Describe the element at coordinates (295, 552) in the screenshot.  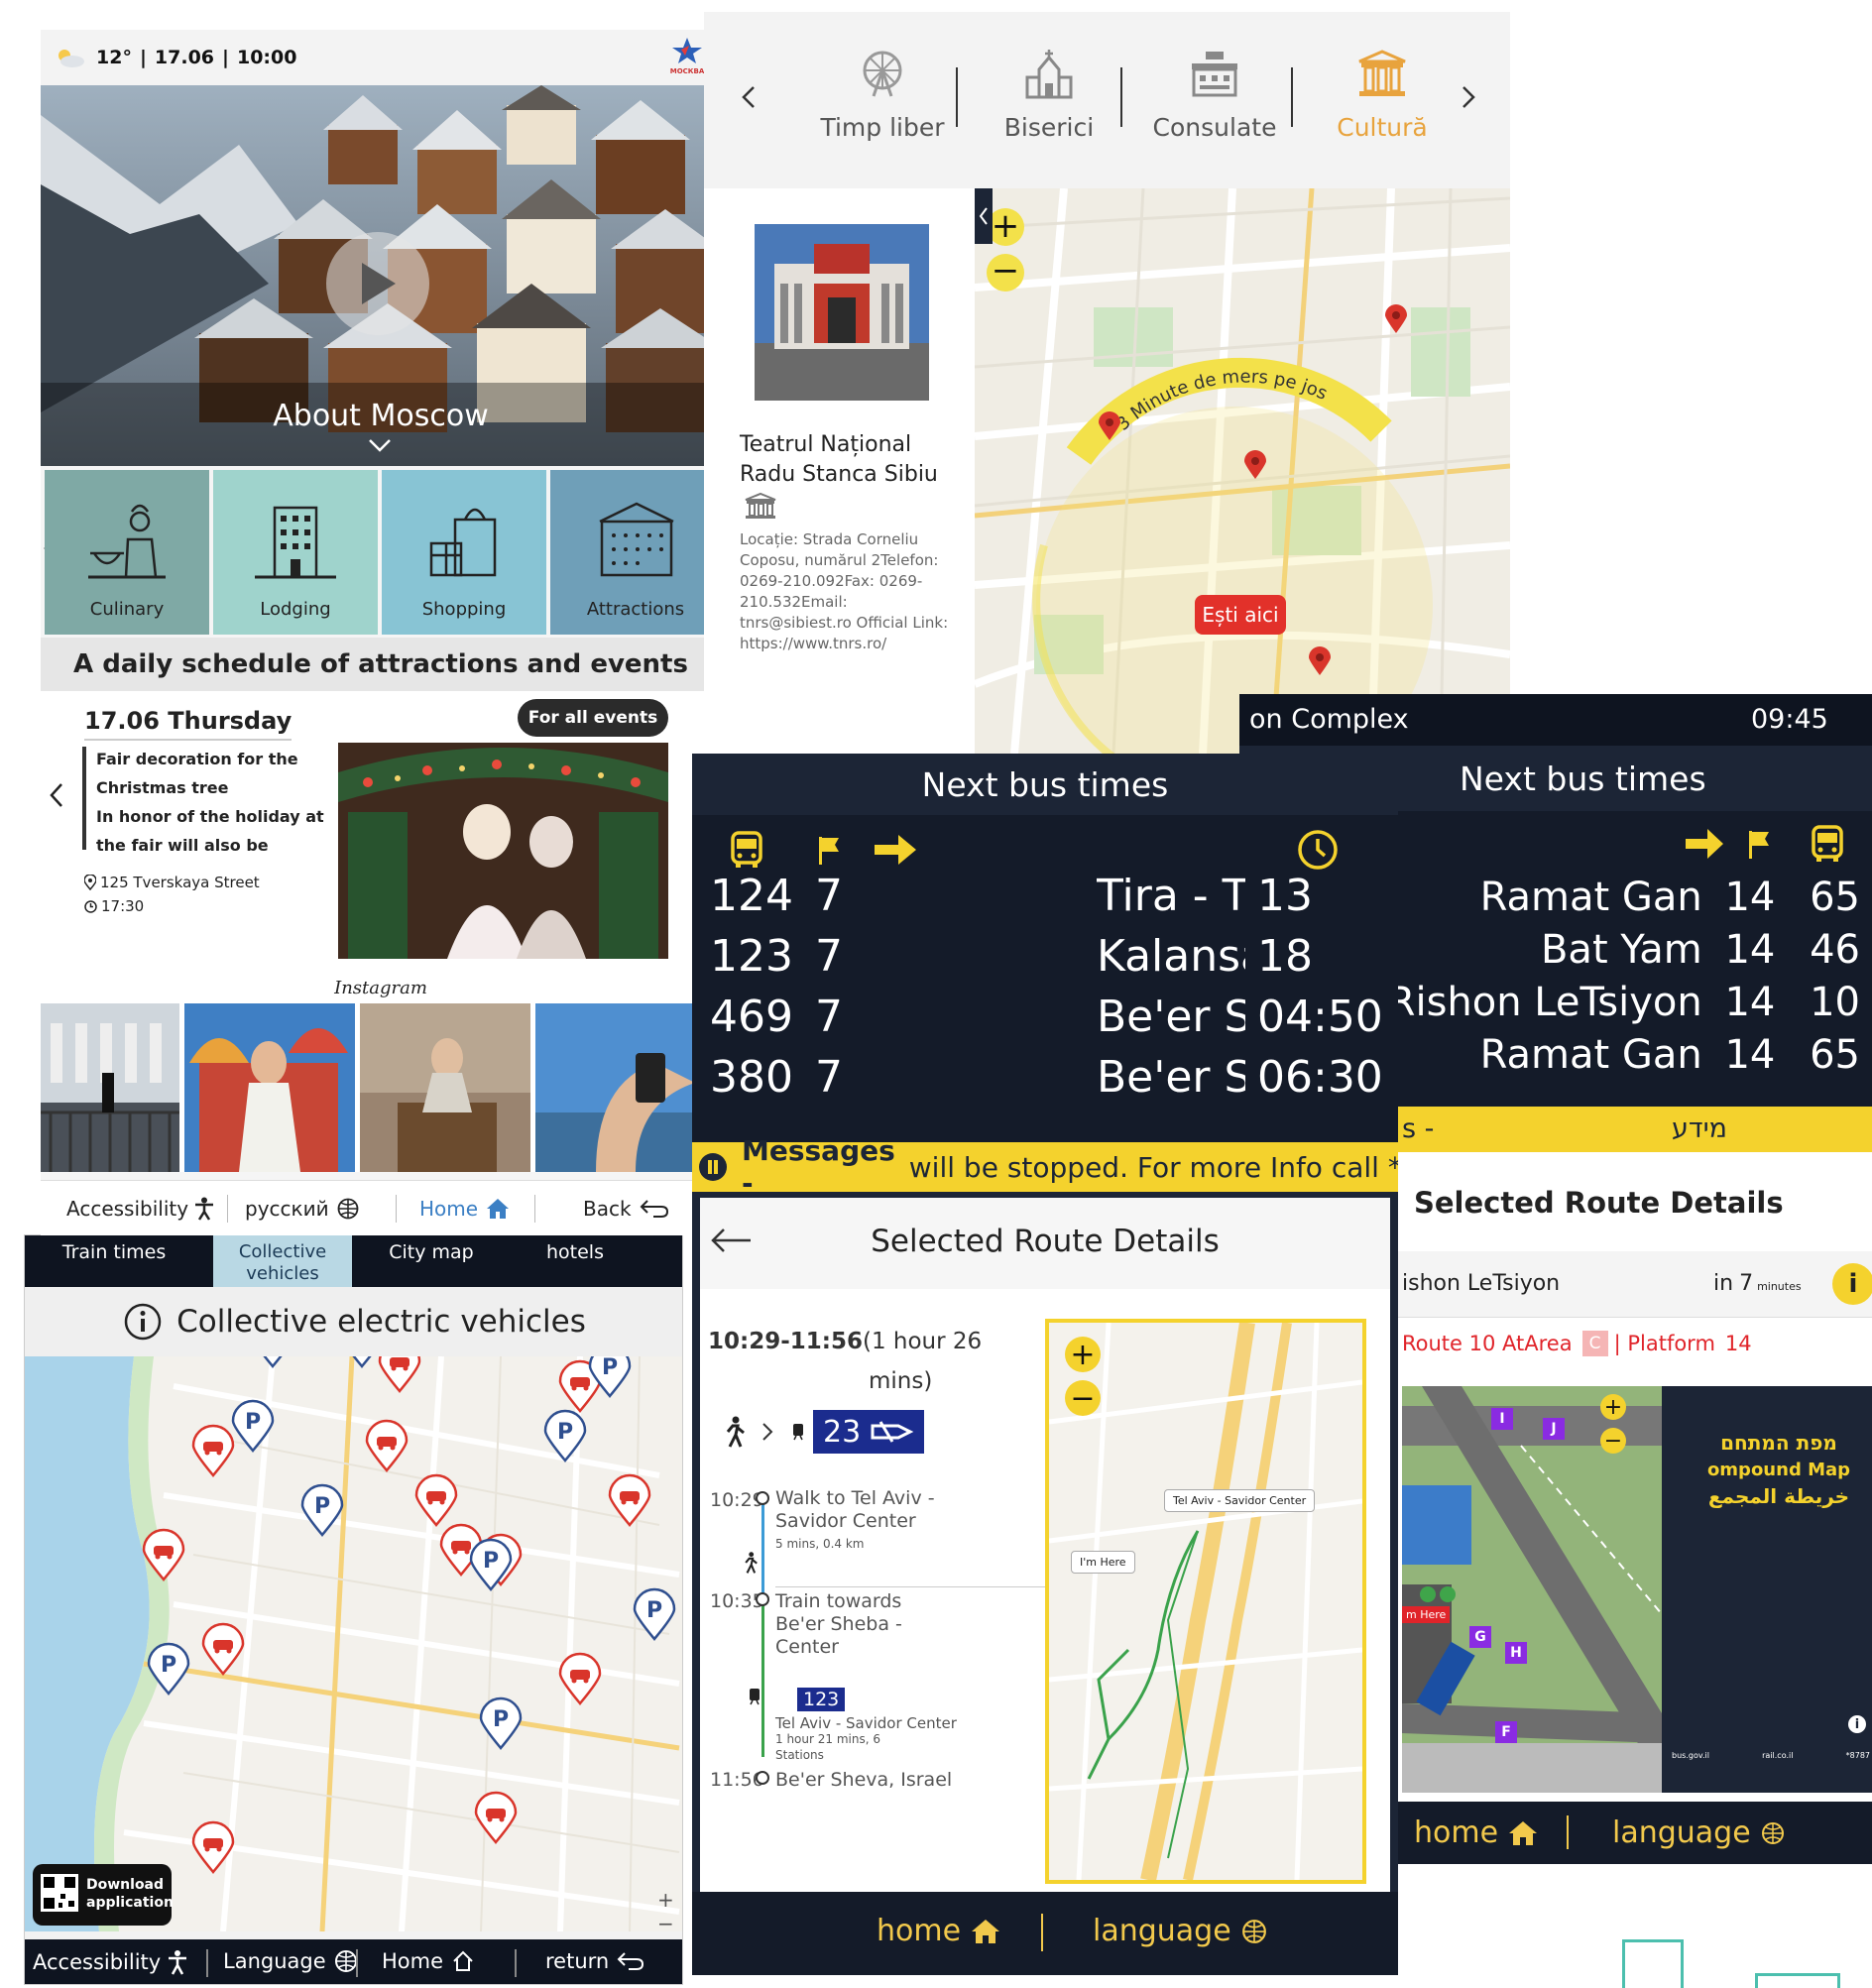
I see `category-lodging: Lodging` at that location.